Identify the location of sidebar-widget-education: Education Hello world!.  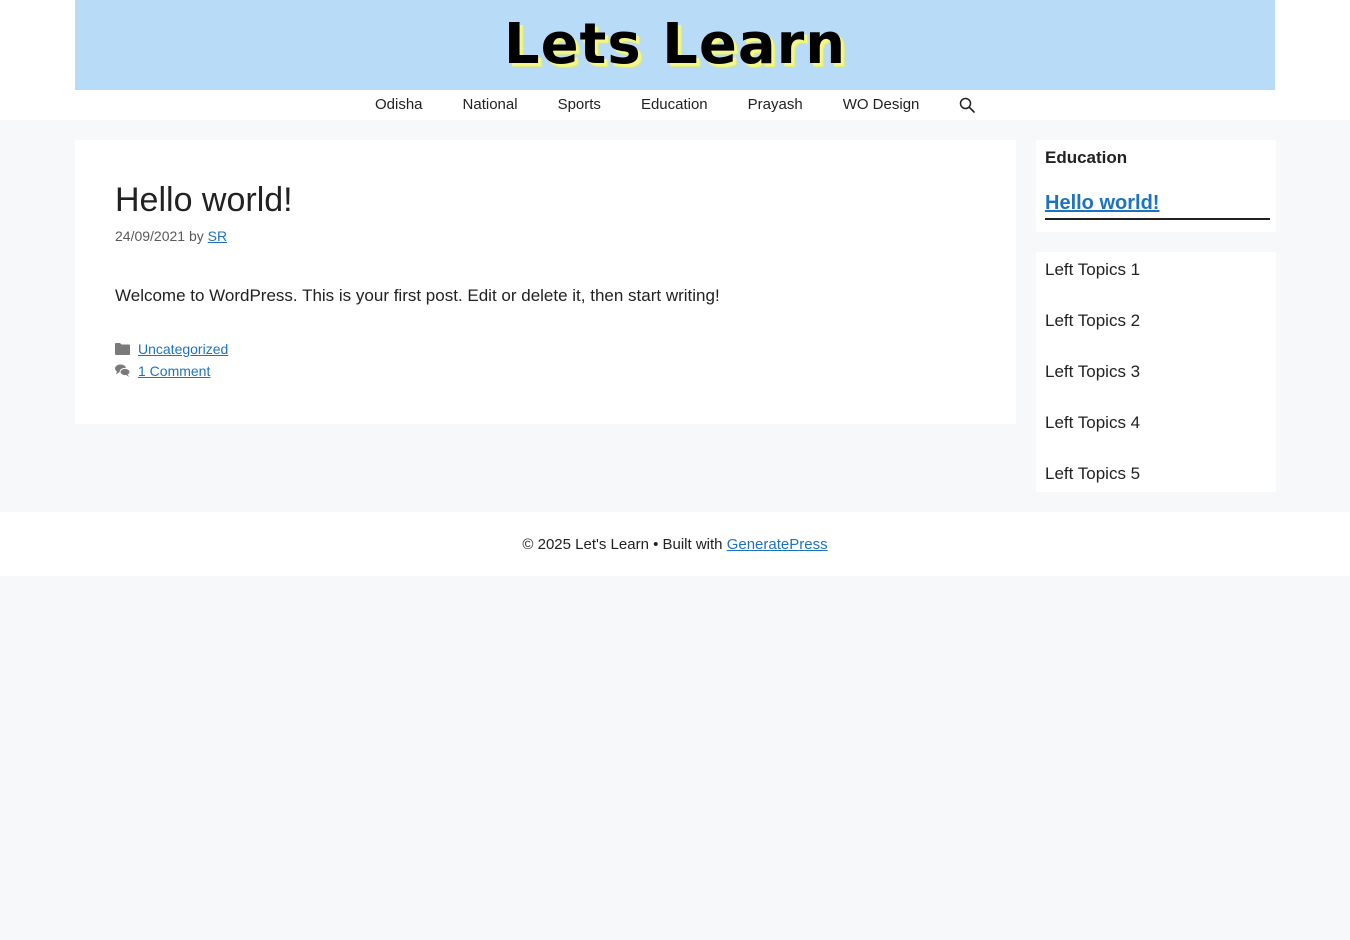
(1156, 186).